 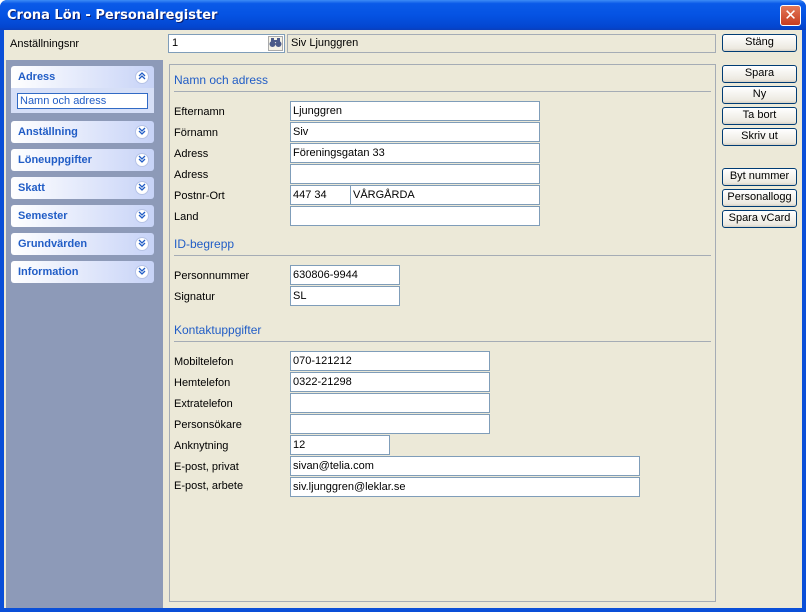 What do you see at coordinates (204, 362) in the screenshot?
I see `mobile-label: Mobiltelefon` at bounding box center [204, 362].